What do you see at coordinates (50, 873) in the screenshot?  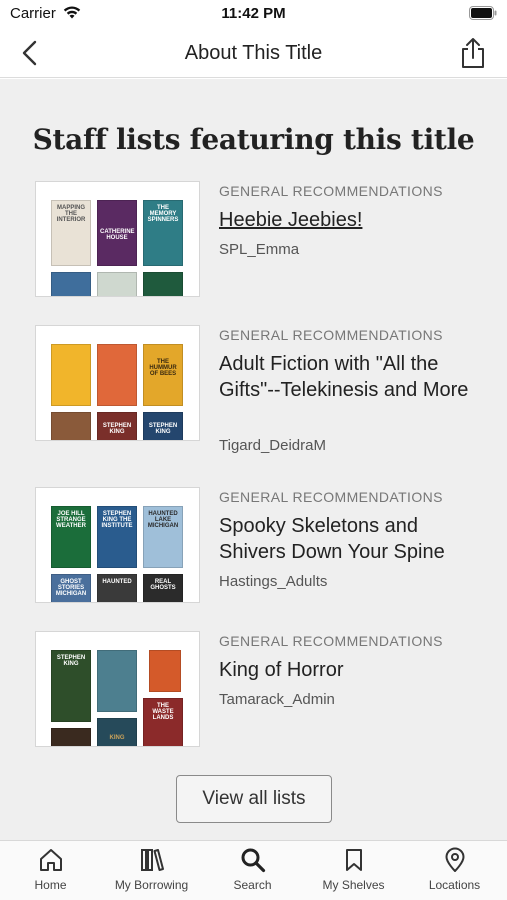 I see `tab-home: Home` at bounding box center [50, 873].